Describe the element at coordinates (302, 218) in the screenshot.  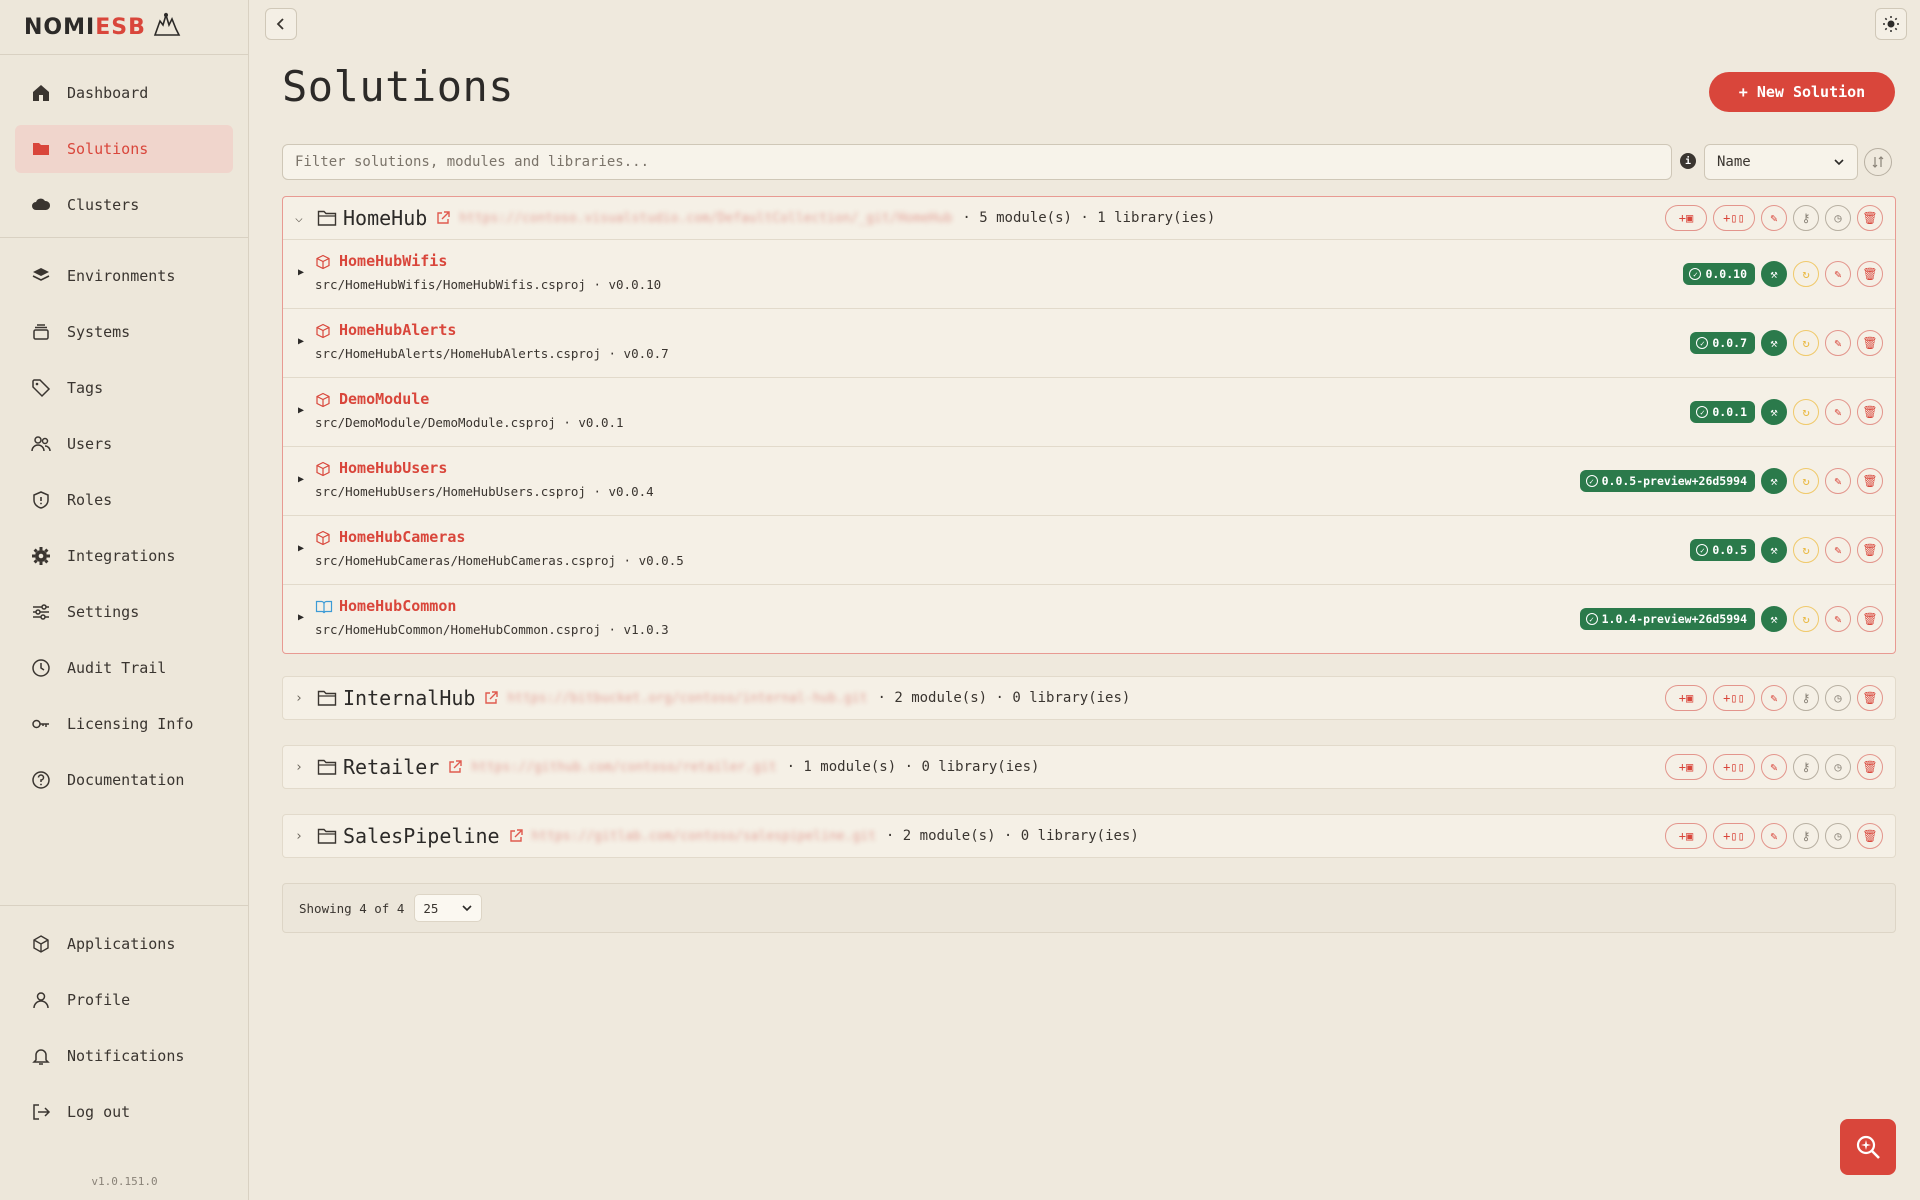
I see `chevron-down-icon: ⌵` at that location.